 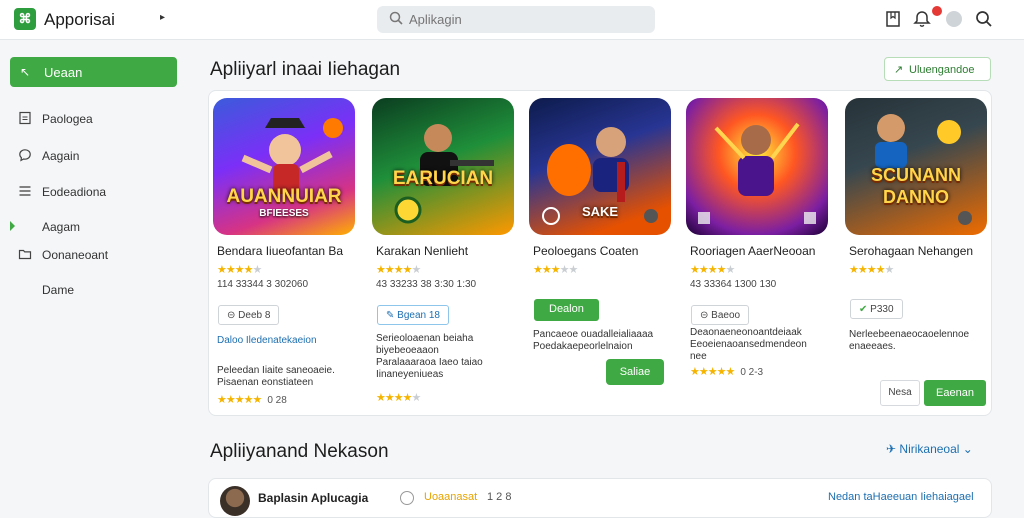 What do you see at coordinates (398, 398) in the screenshot?
I see `bottom-rating-stars: ★★★★★` at bounding box center [398, 398].